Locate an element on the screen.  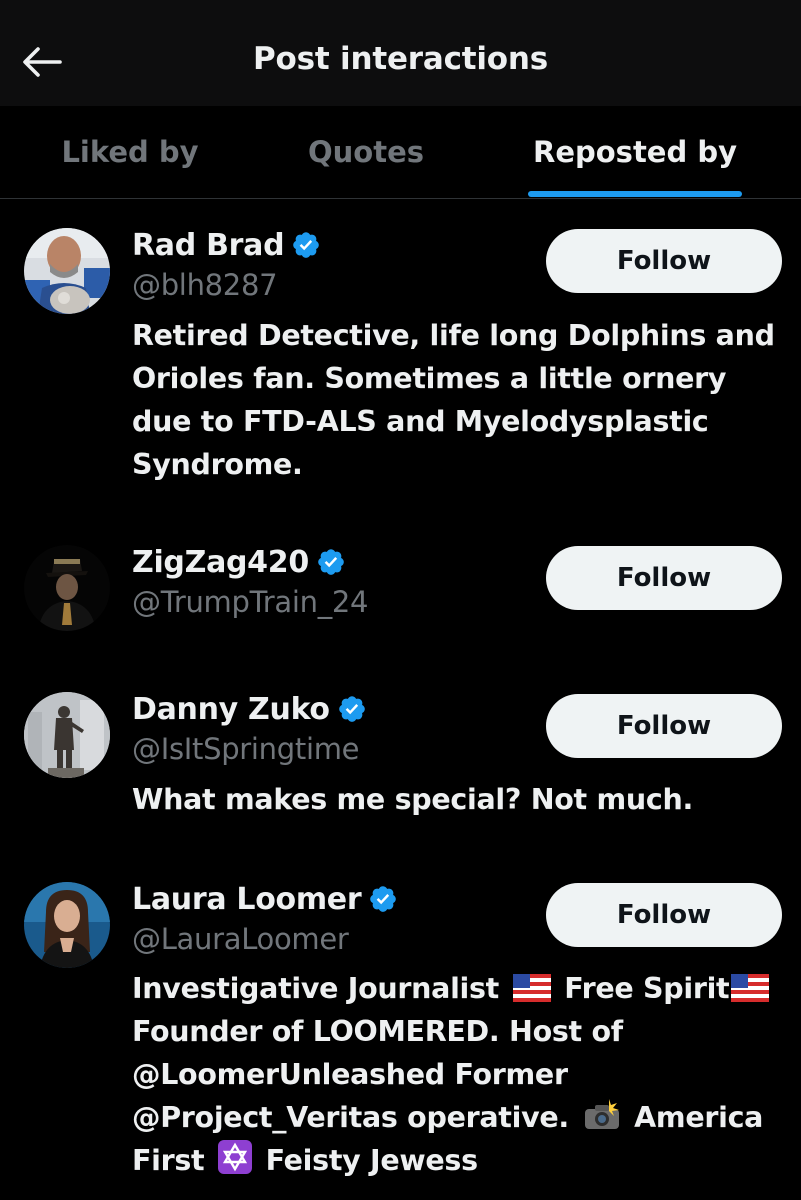
tab-liked-by: Liked by is located at coordinates (130, 152).